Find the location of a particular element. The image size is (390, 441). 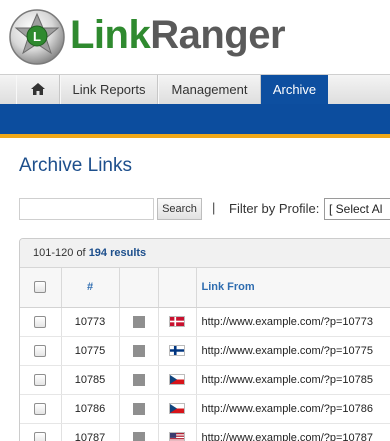

table-row: 10787 http://www.example.com/?p=10787 is located at coordinates (205, 432).